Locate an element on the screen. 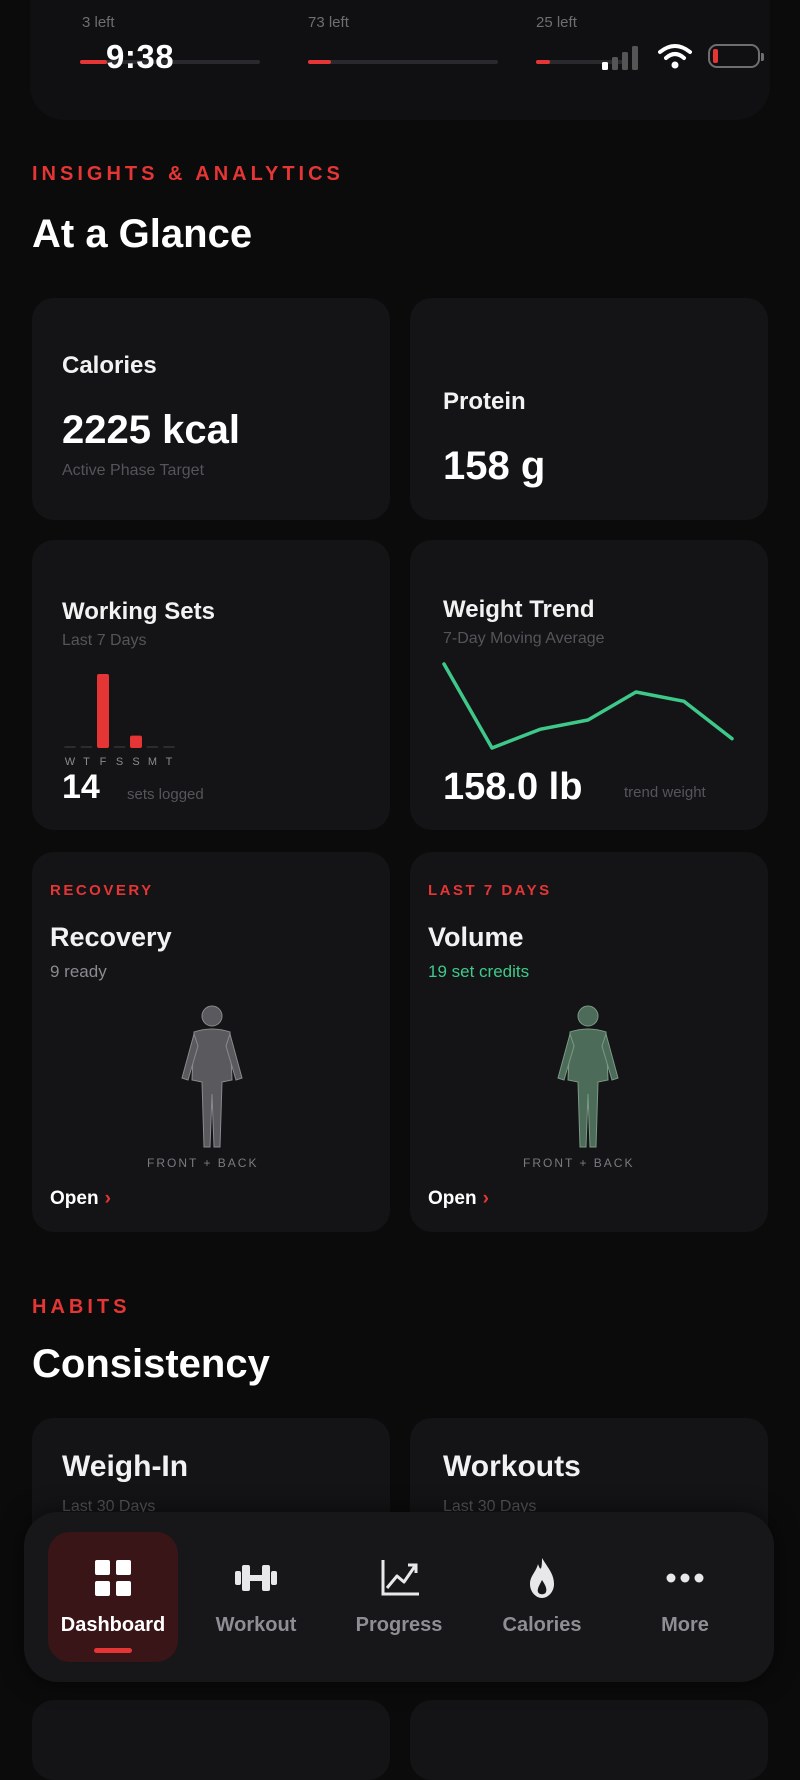  tab-workout: Workout is located at coordinates (256, 1597).